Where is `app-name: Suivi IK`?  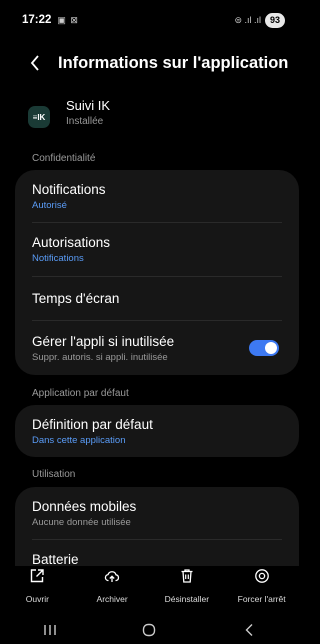 app-name: Suivi IK is located at coordinates (88, 105).